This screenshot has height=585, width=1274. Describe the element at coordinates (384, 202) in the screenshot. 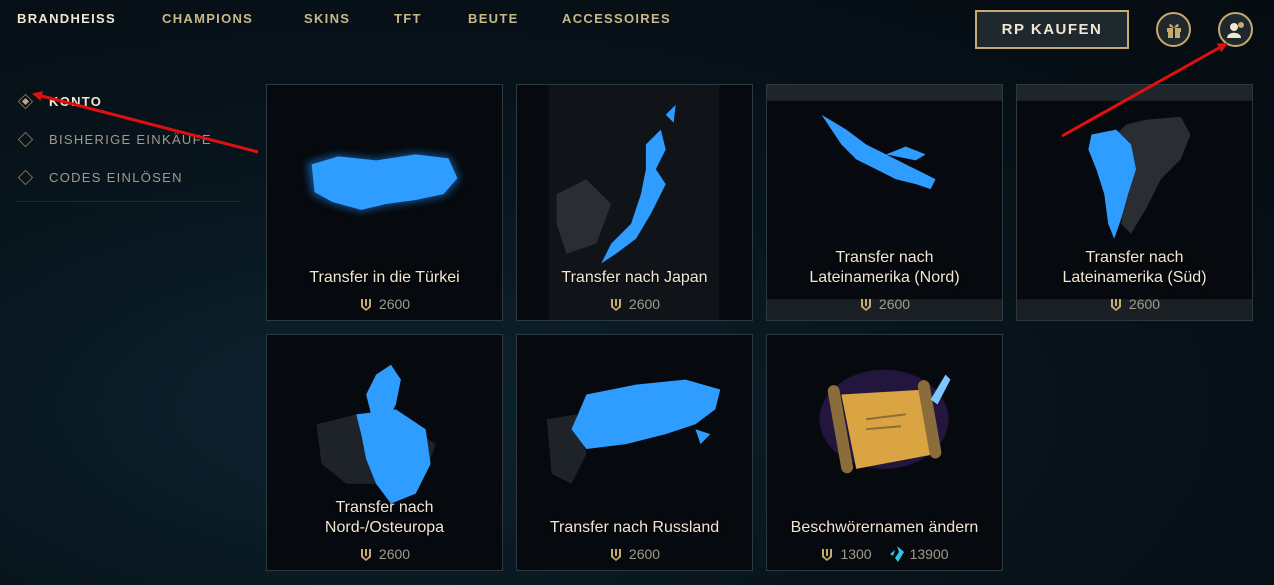

I see `product-card-turkey-transfer: Transfer in die Türkei 2600` at that location.